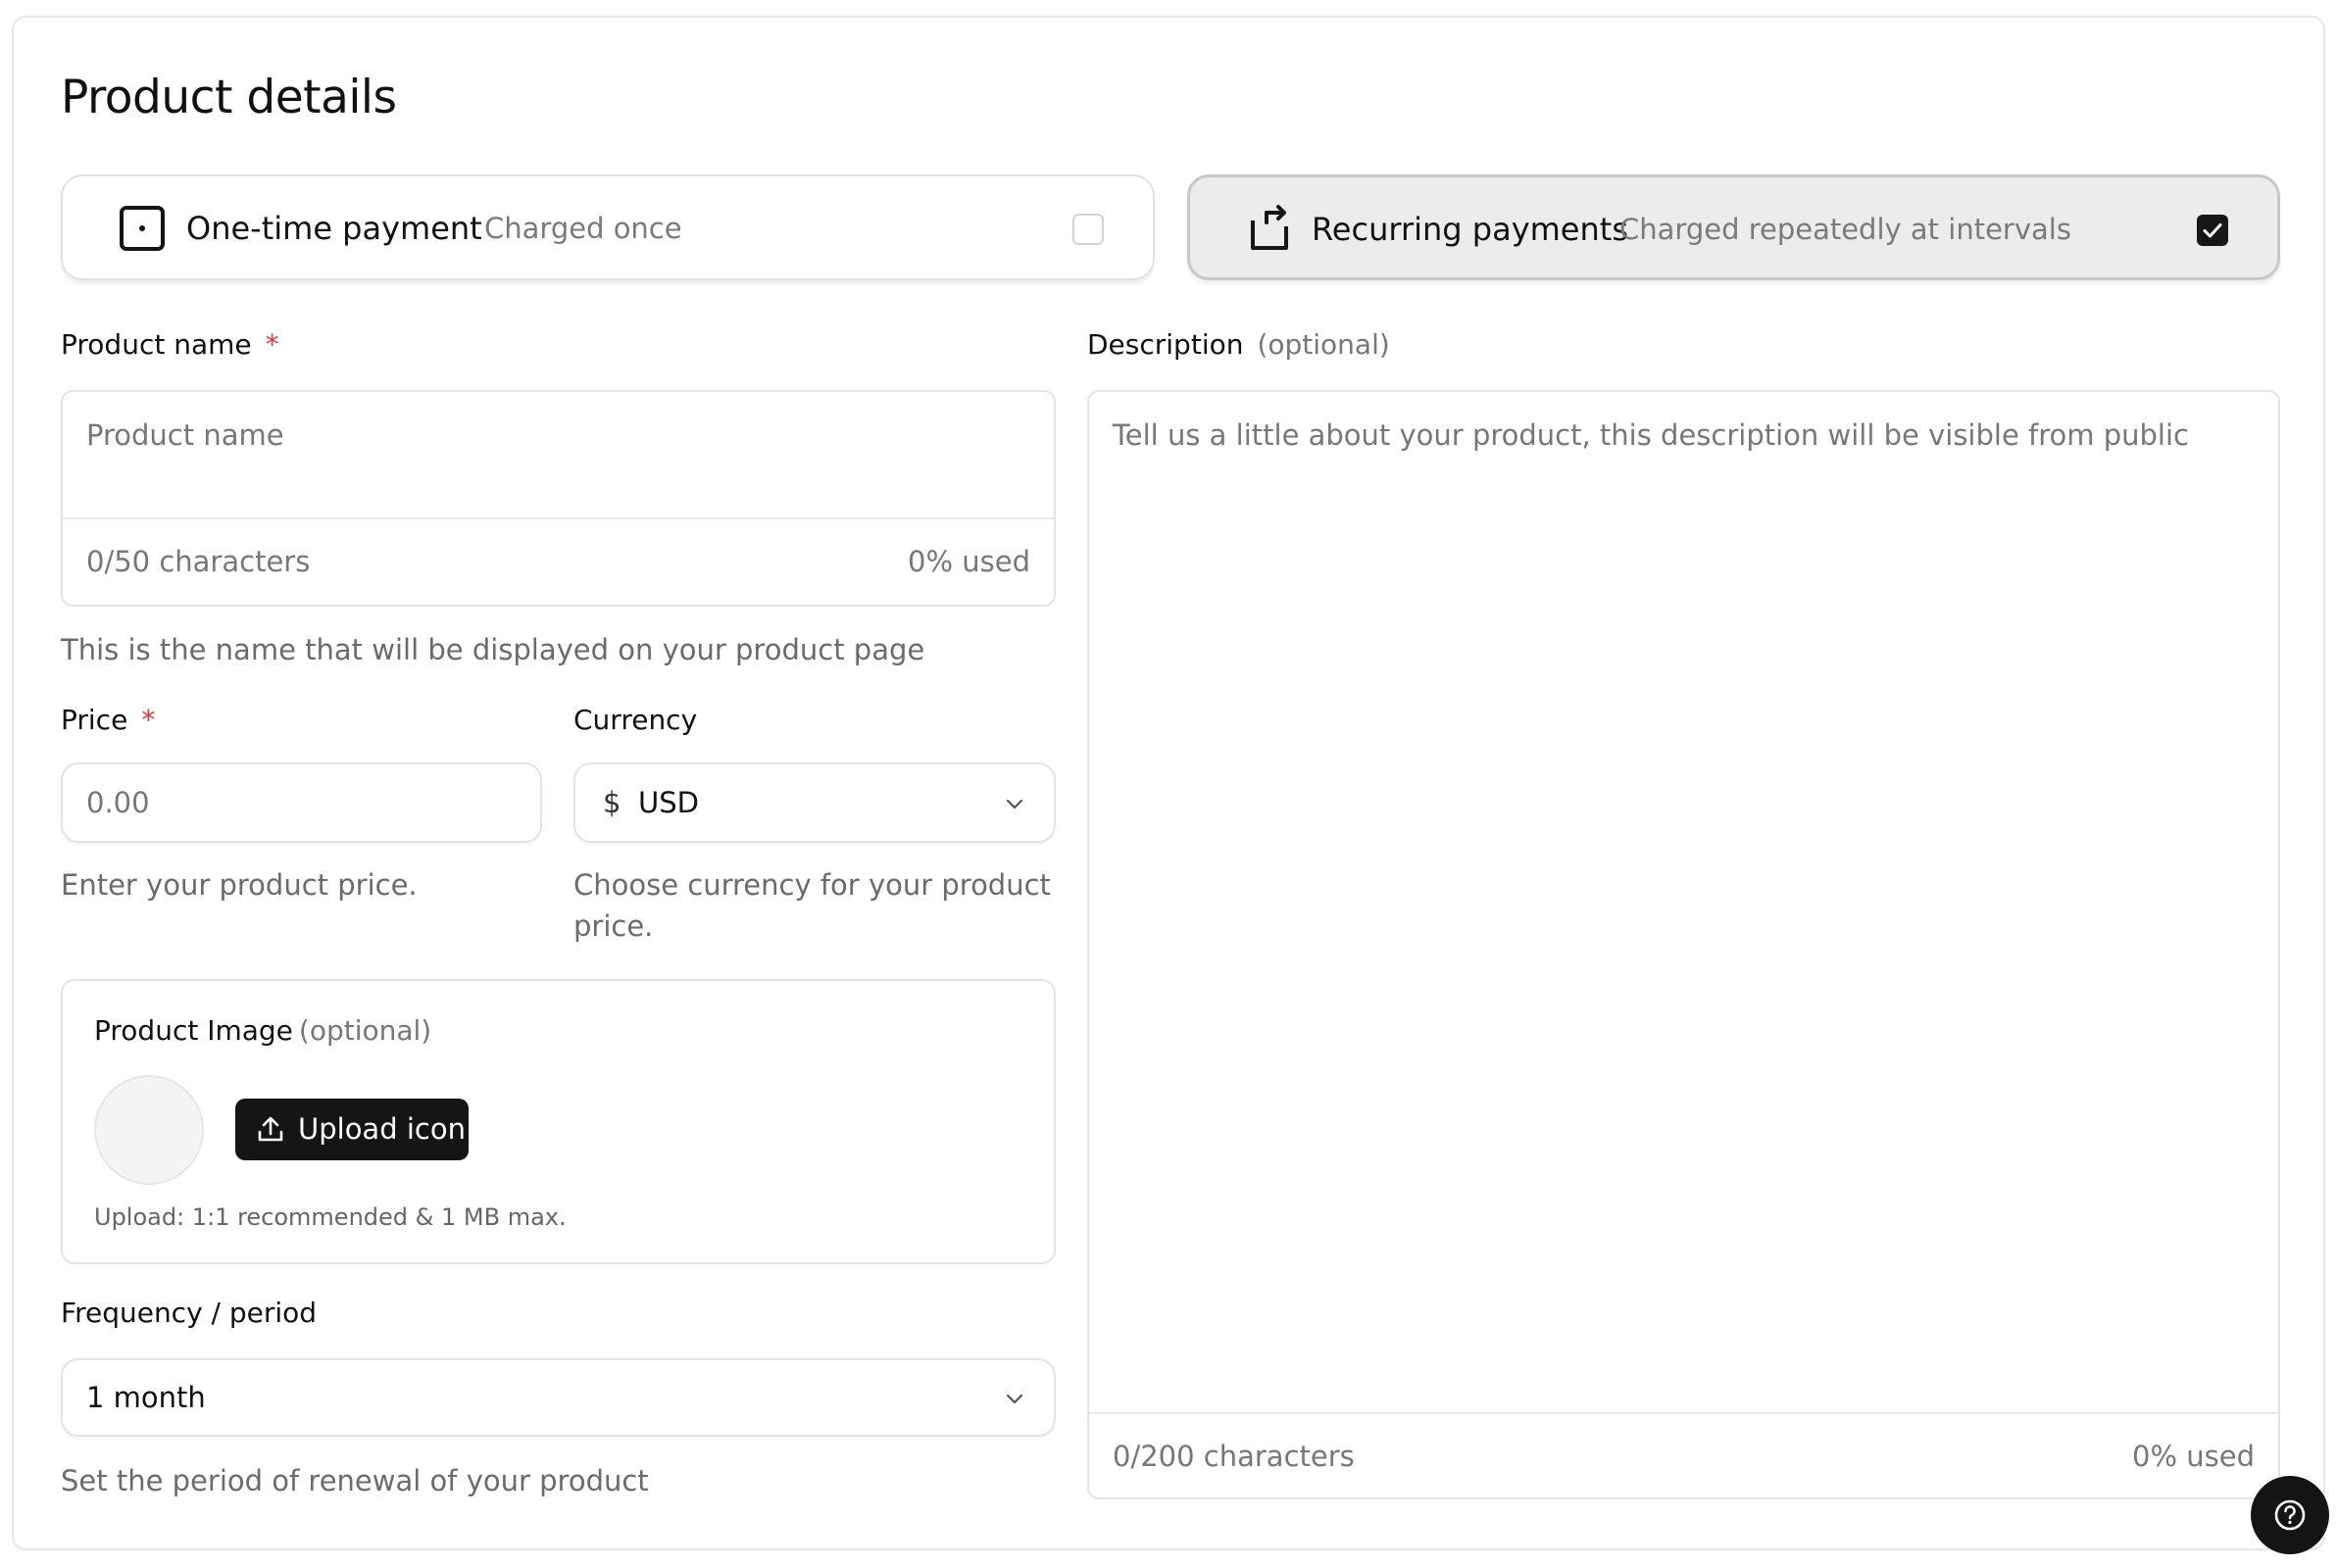 The image size is (2337, 1568). What do you see at coordinates (334, 228) in the screenshot?
I see `payment-option-title: One-time payment` at bounding box center [334, 228].